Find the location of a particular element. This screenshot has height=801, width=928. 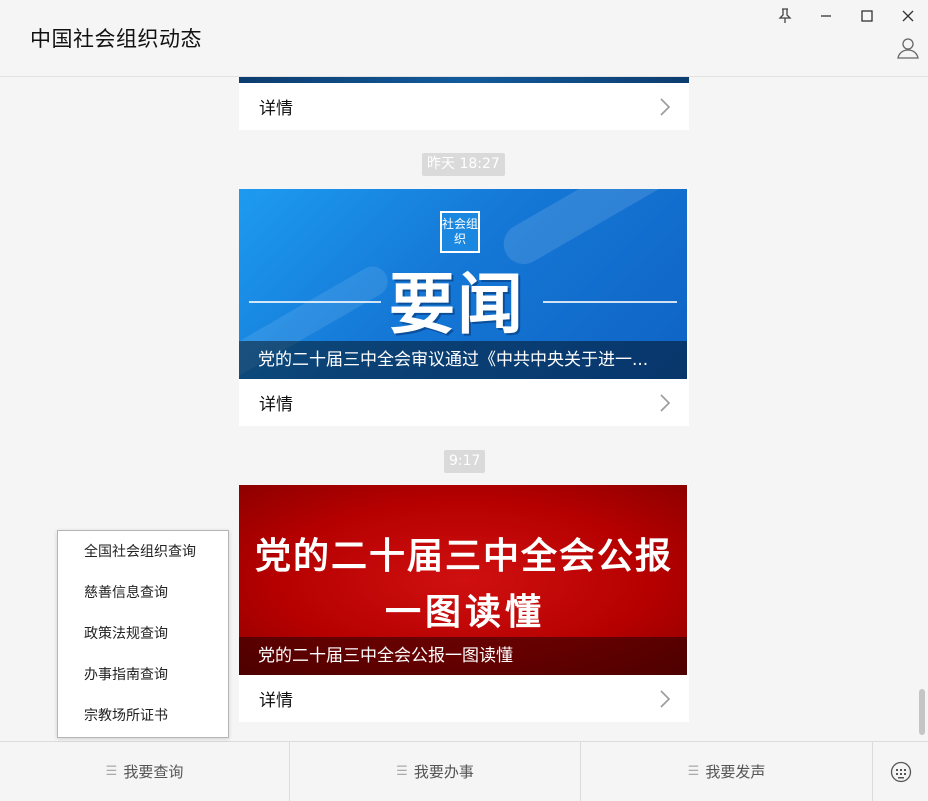

popup-item-policy-query: 政策法规查询 is located at coordinates (143, 634).